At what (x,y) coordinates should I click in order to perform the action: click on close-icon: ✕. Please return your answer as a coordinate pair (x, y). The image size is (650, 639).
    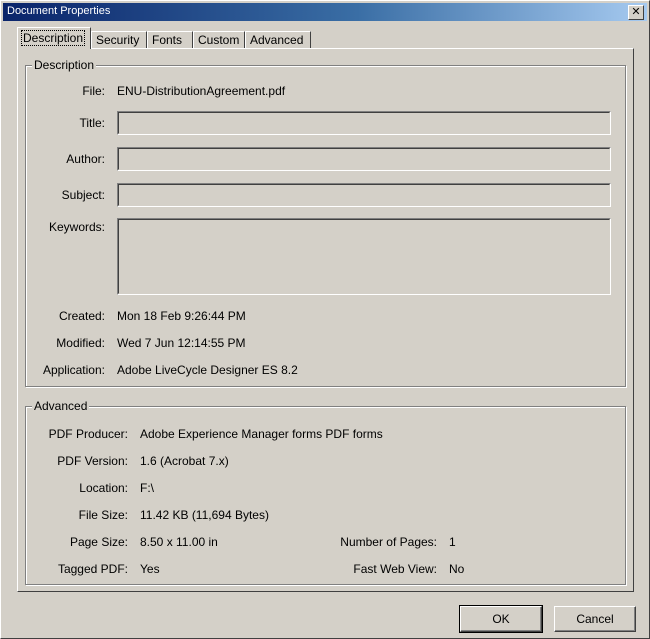
    Looking at the image, I should click on (636, 12).